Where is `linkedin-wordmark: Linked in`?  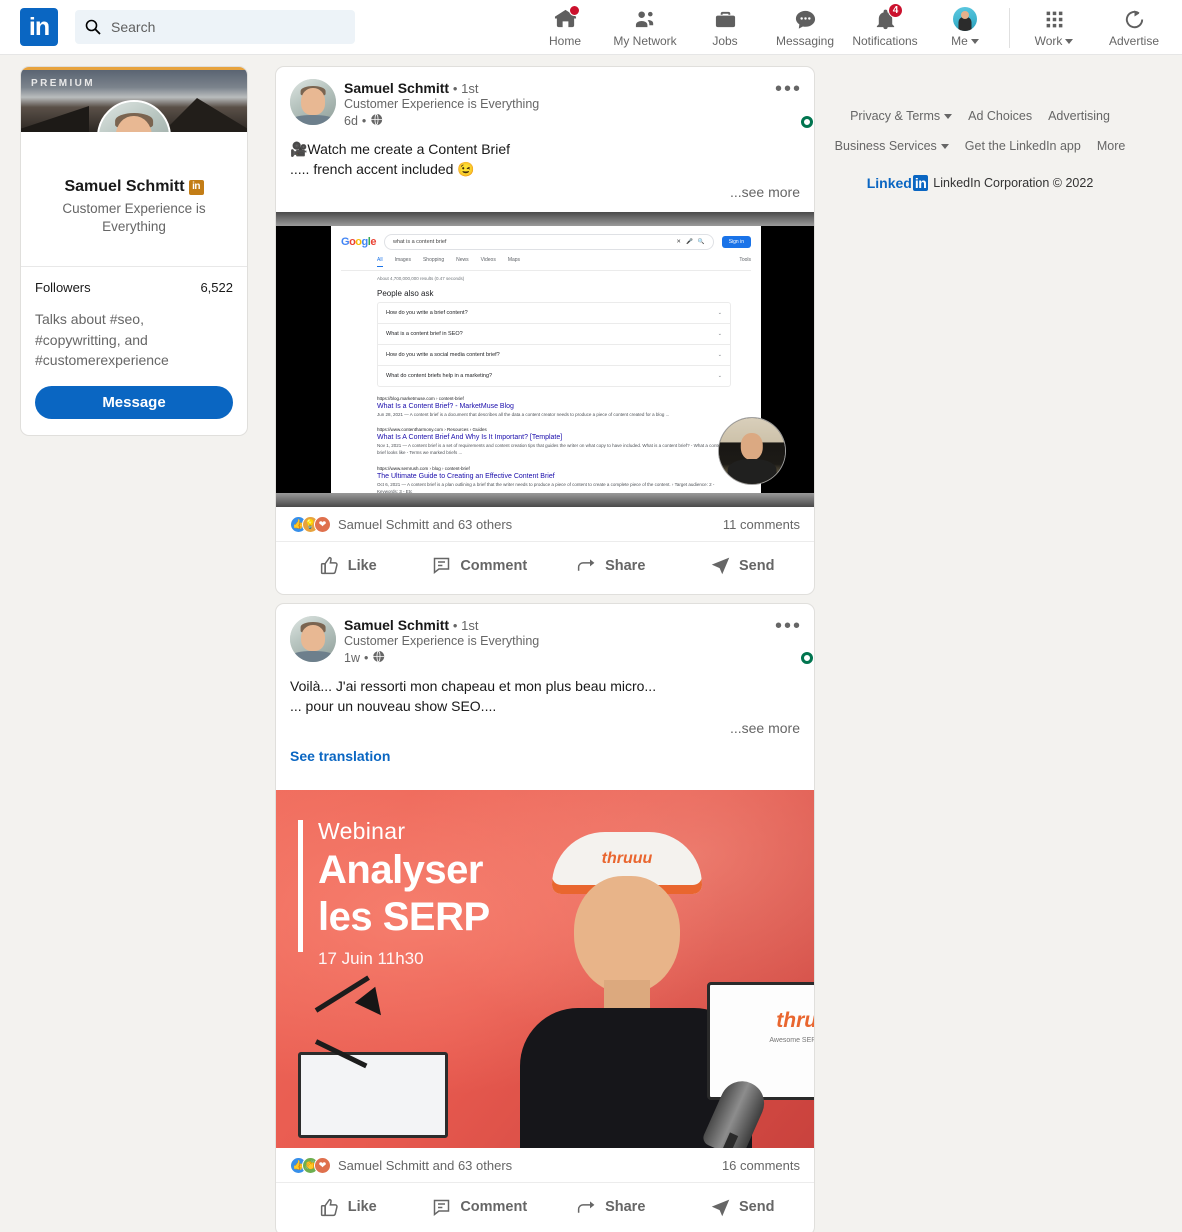 linkedin-wordmark: Linked in is located at coordinates (897, 182).